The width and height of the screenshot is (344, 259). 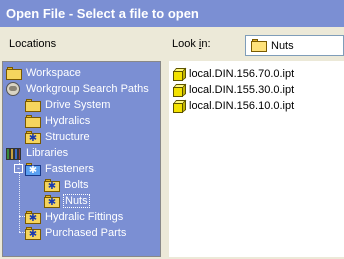 What do you see at coordinates (76, 185) in the screenshot?
I see `tree-item-label: Bolts` at bounding box center [76, 185].